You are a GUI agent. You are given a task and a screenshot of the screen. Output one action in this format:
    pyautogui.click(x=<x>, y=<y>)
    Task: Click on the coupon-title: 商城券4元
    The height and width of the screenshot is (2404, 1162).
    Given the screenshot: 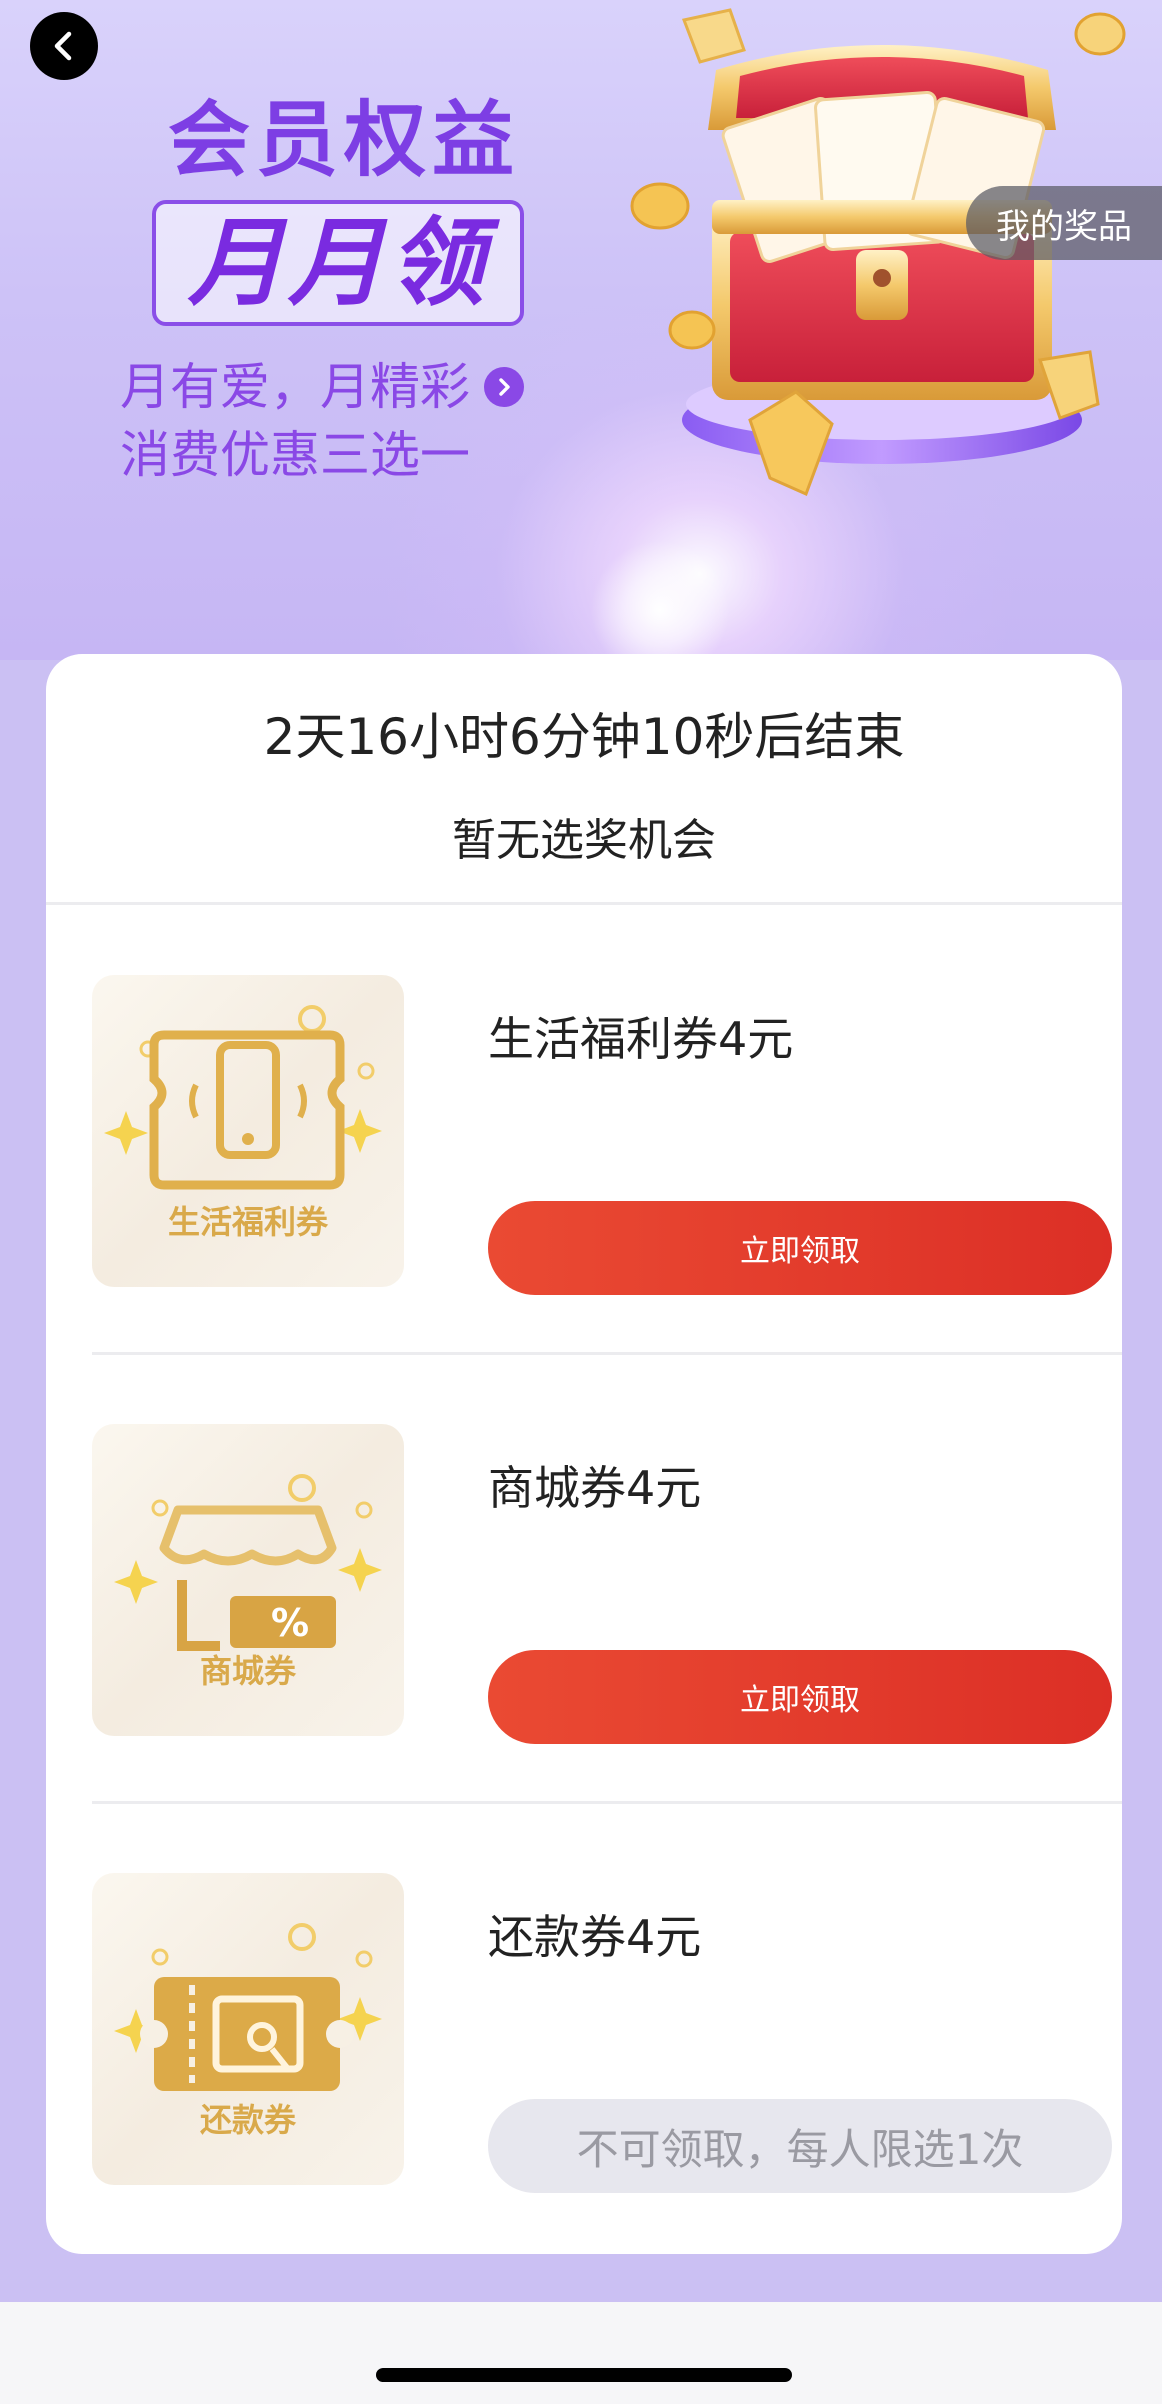 What is the action you would take?
    pyautogui.click(x=595, y=1488)
    